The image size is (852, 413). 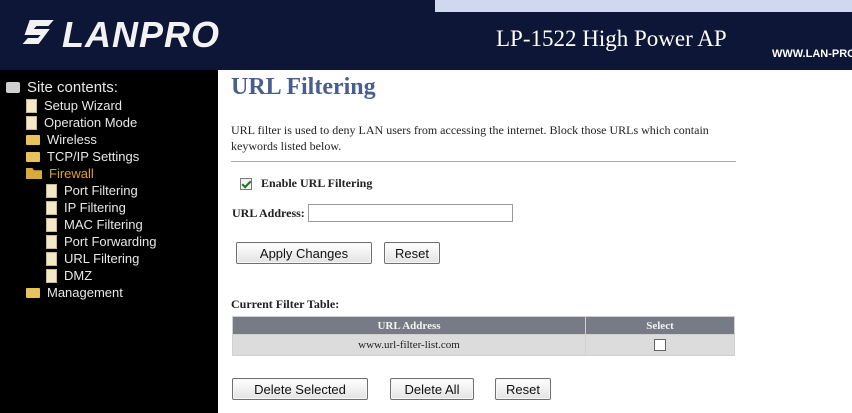 I want to click on sidebar-item-firewall: Firewall, so click(x=81, y=173).